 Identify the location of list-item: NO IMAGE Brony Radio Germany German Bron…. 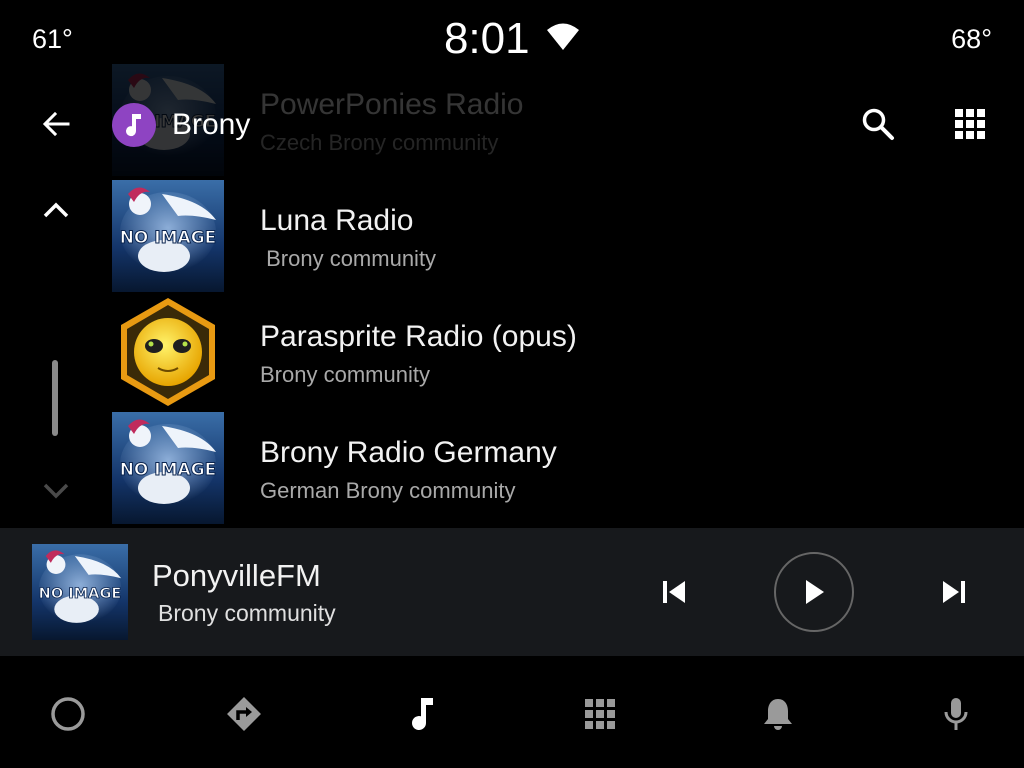
(552, 468).